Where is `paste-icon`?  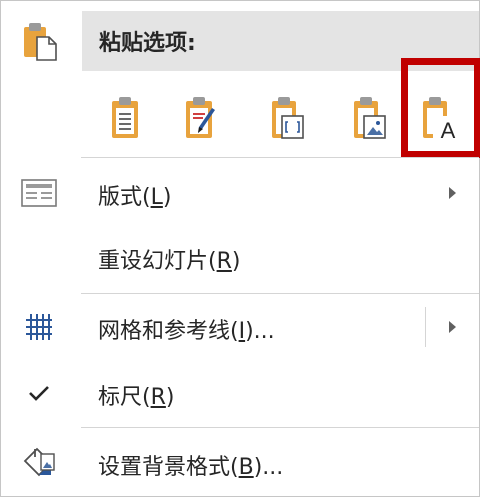 paste-icon is located at coordinates (40, 41).